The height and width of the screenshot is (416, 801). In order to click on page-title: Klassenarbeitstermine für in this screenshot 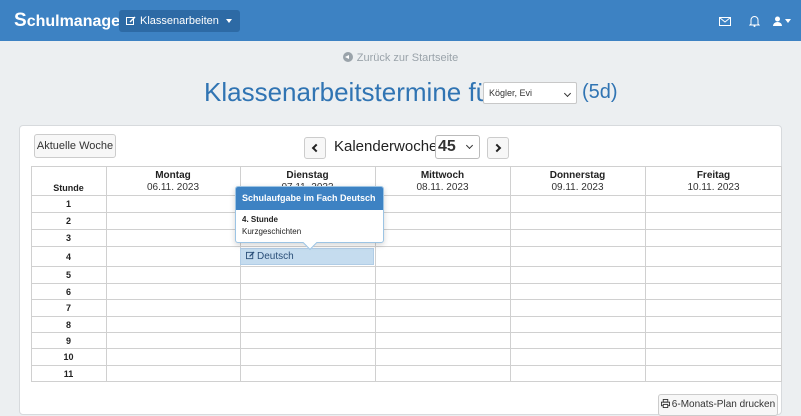, I will do `click(351, 92)`.